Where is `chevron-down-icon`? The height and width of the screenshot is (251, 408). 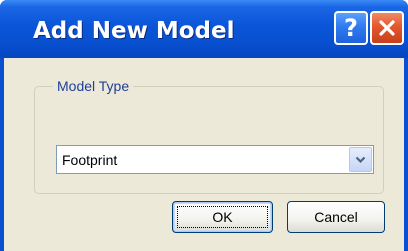
chevron-down-icon is located at coordinates (360, 159).